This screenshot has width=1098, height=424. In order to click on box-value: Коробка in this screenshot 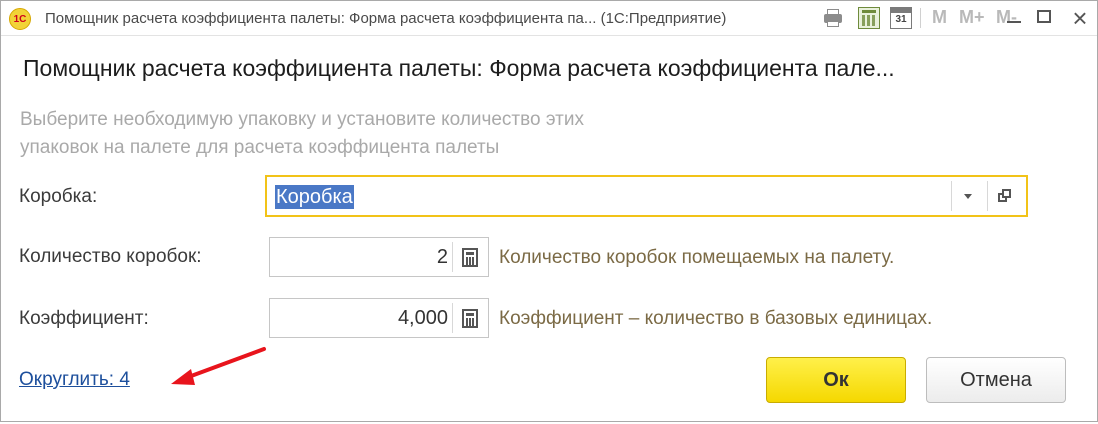, I will do `click(314, 197)`.